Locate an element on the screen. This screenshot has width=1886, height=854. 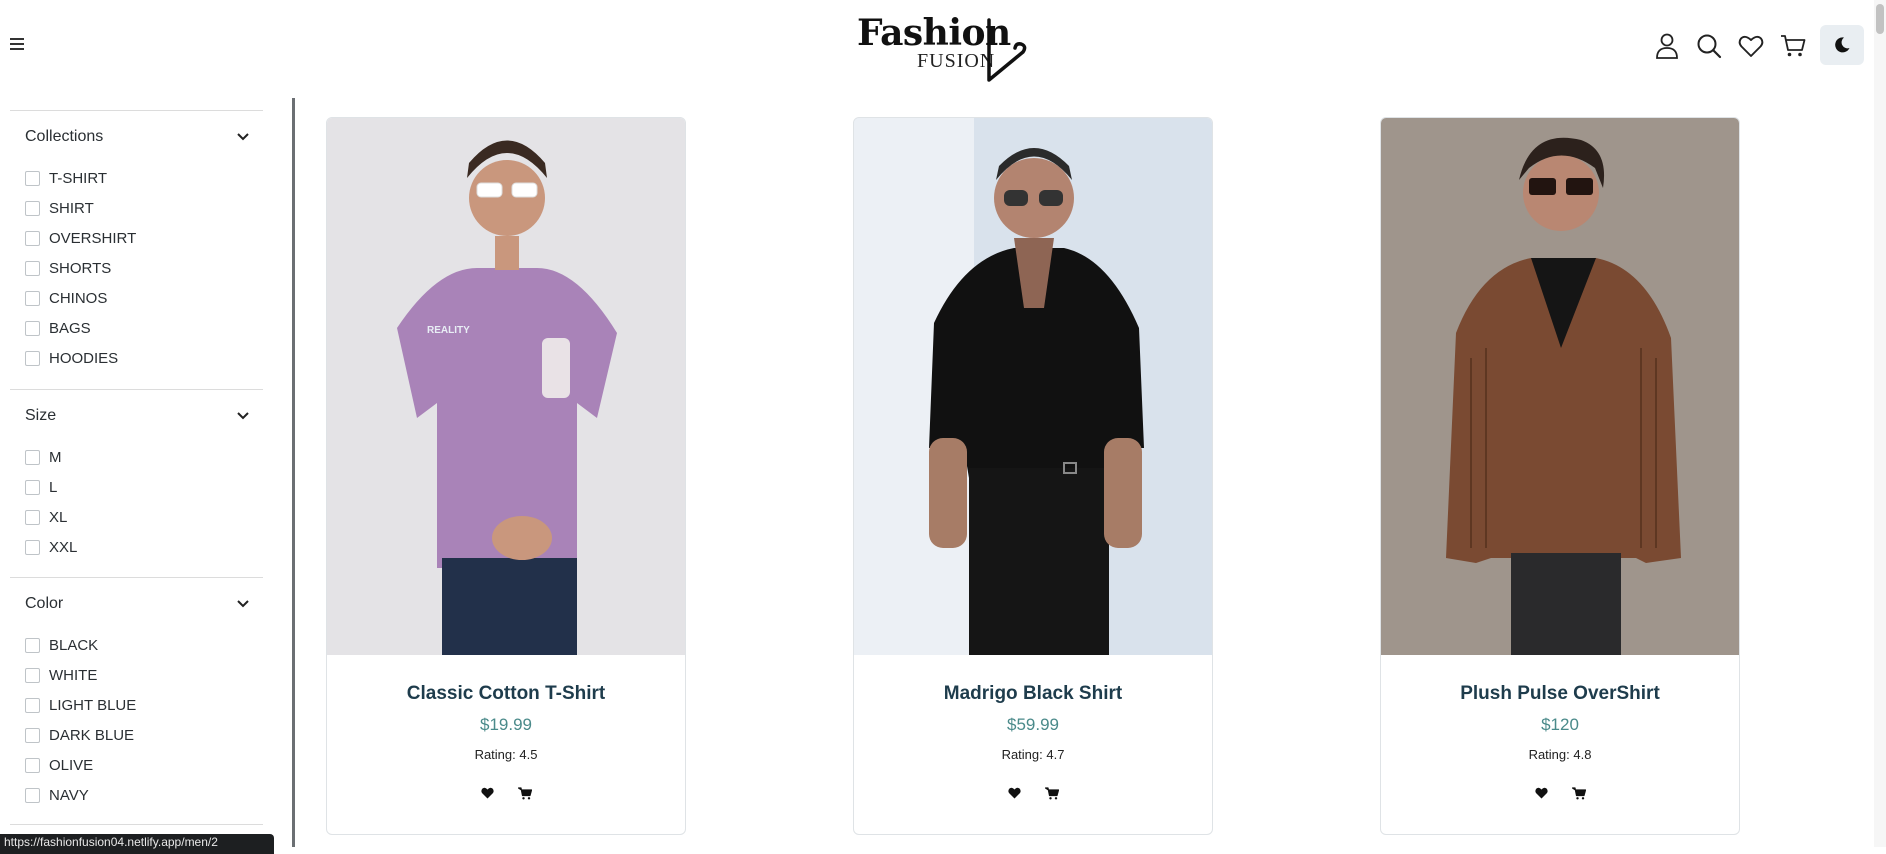
site-logo: Fashion FUSION is located at coordinates (942, 46).